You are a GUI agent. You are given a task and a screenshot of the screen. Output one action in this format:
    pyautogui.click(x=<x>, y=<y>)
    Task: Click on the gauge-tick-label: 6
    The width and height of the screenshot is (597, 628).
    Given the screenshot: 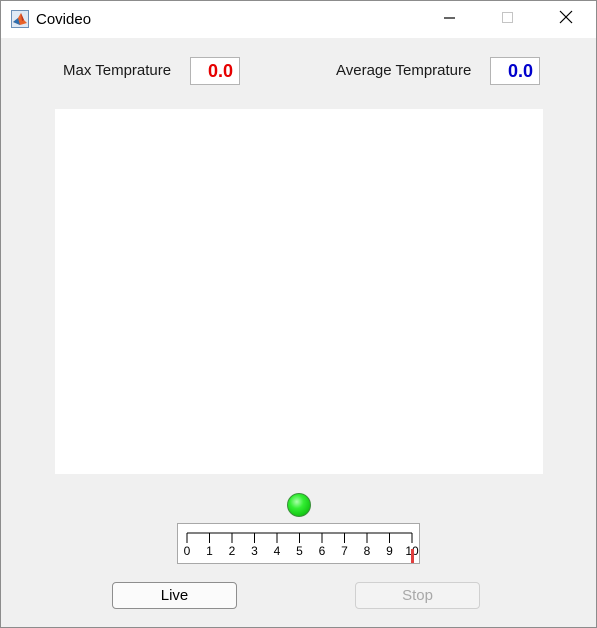 What is the action you would take?
    pyautogui.click(x=322, y=551)
    